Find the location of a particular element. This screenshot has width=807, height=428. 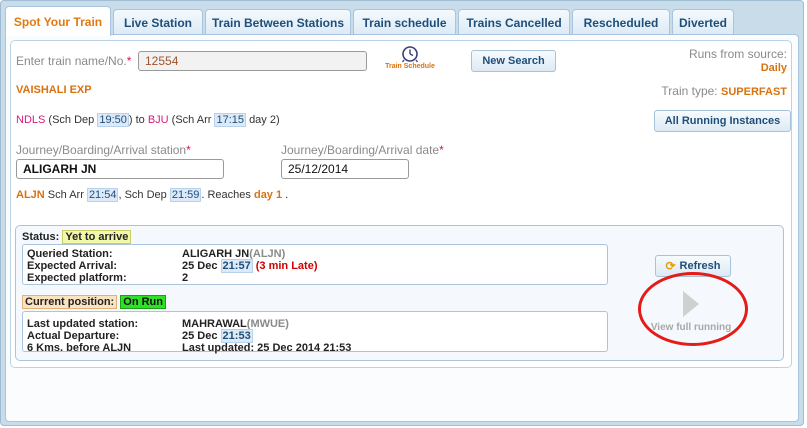

station-arr-time: 21:54 is located at coordinates (102, 195).